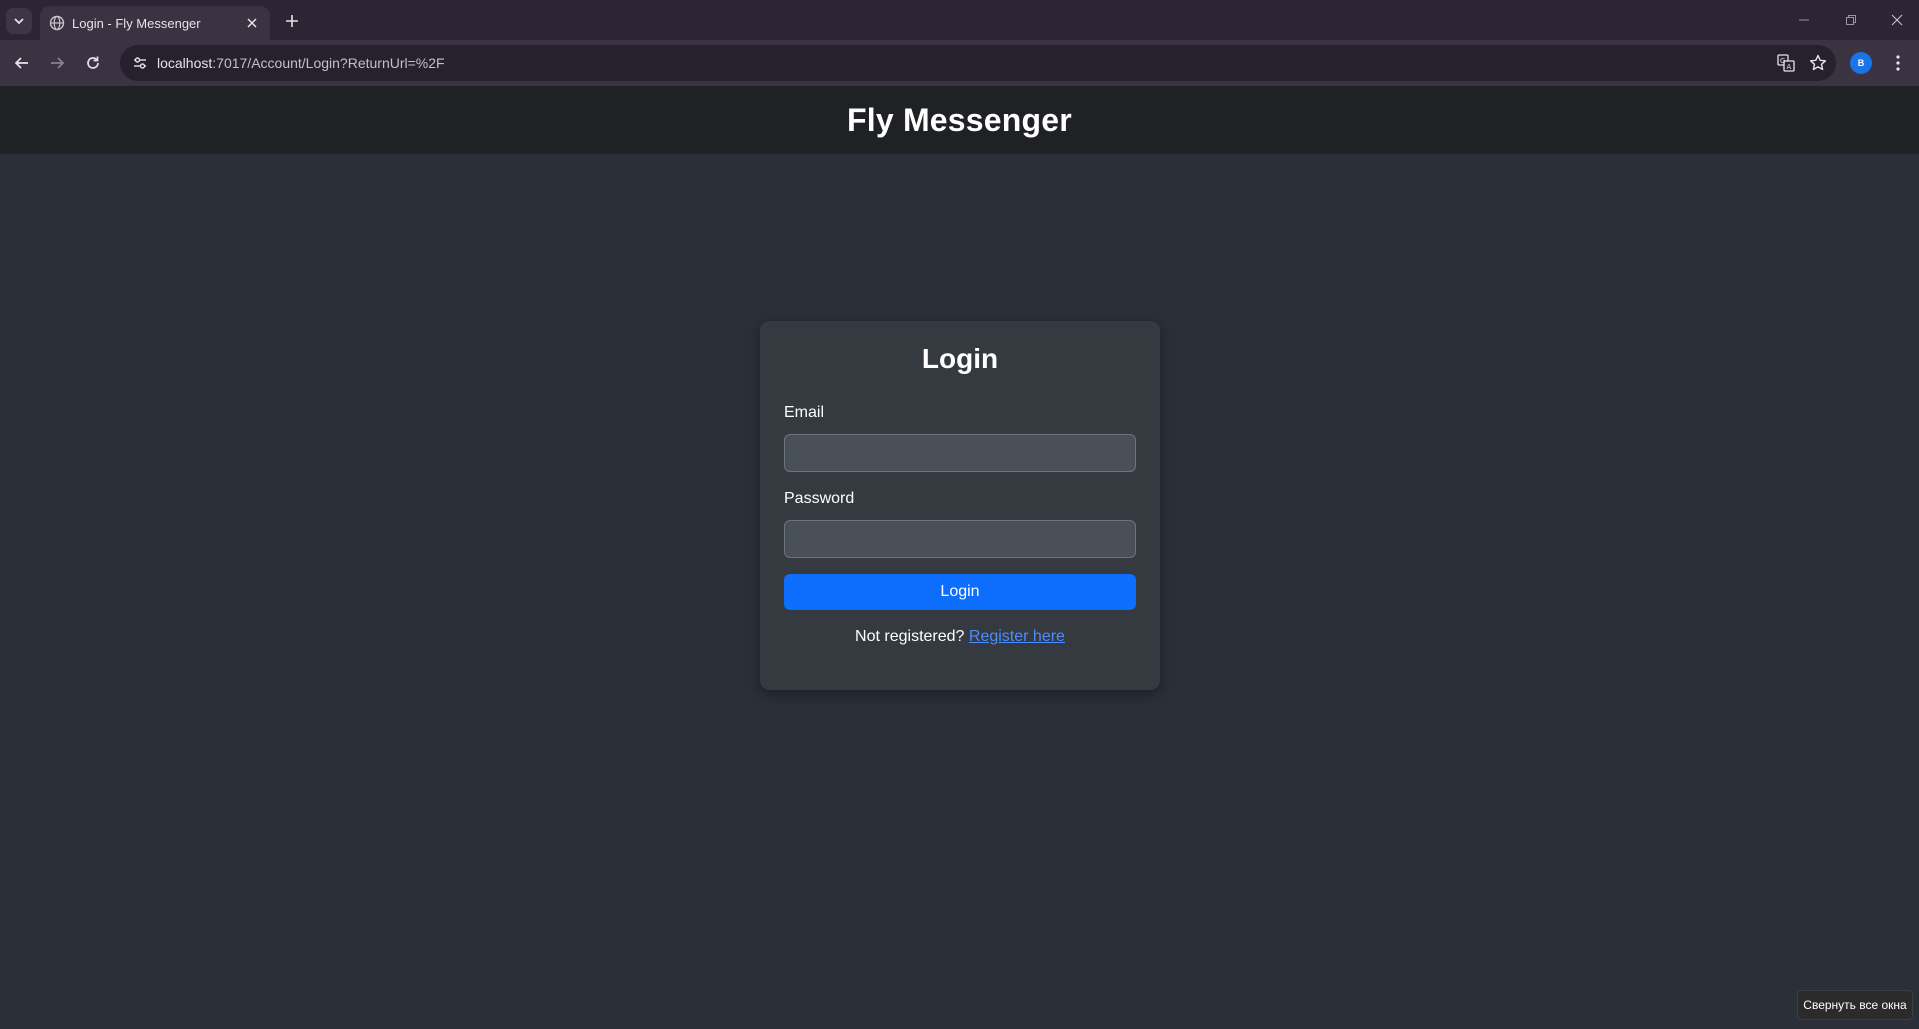 This screenshot has height=1029, width=1919. I want to click on svg-text: A, so click(1789, 67).